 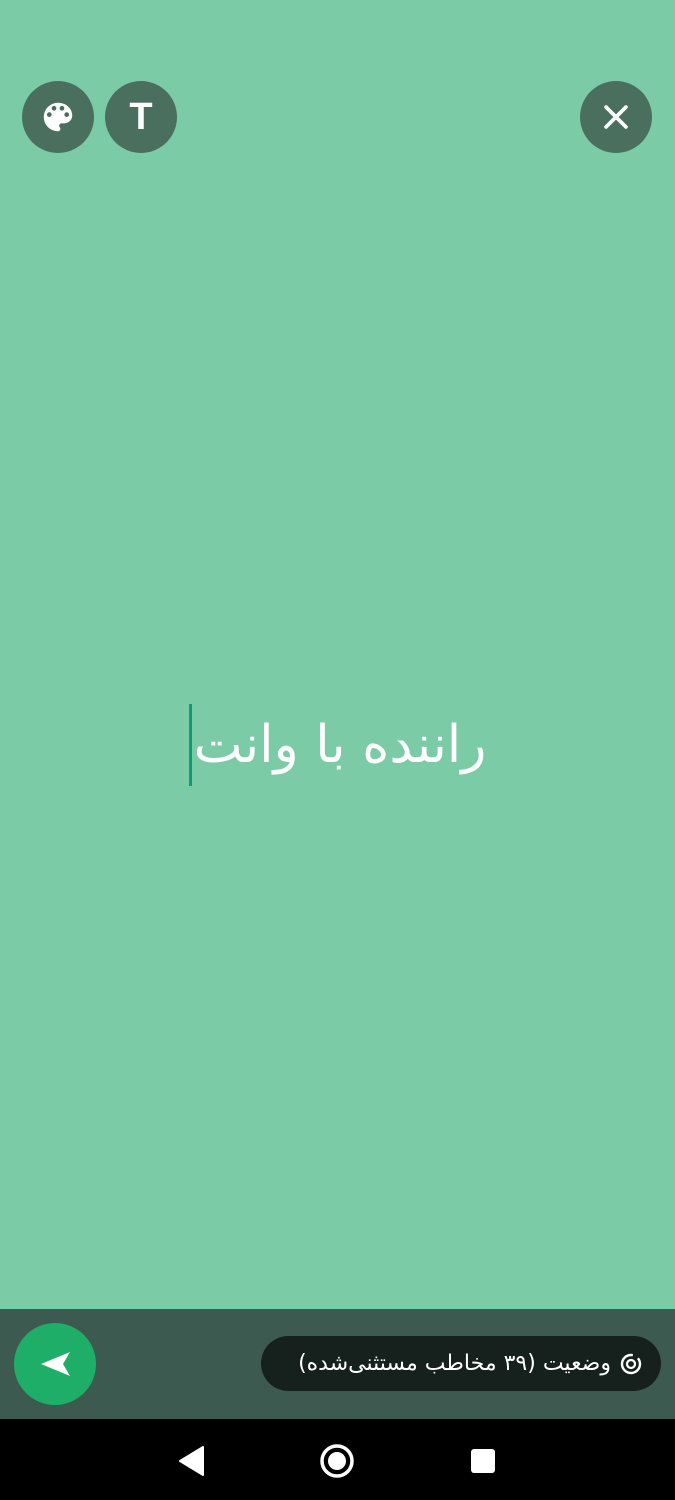 I want to click on close-button, so click(x=616, y=117).